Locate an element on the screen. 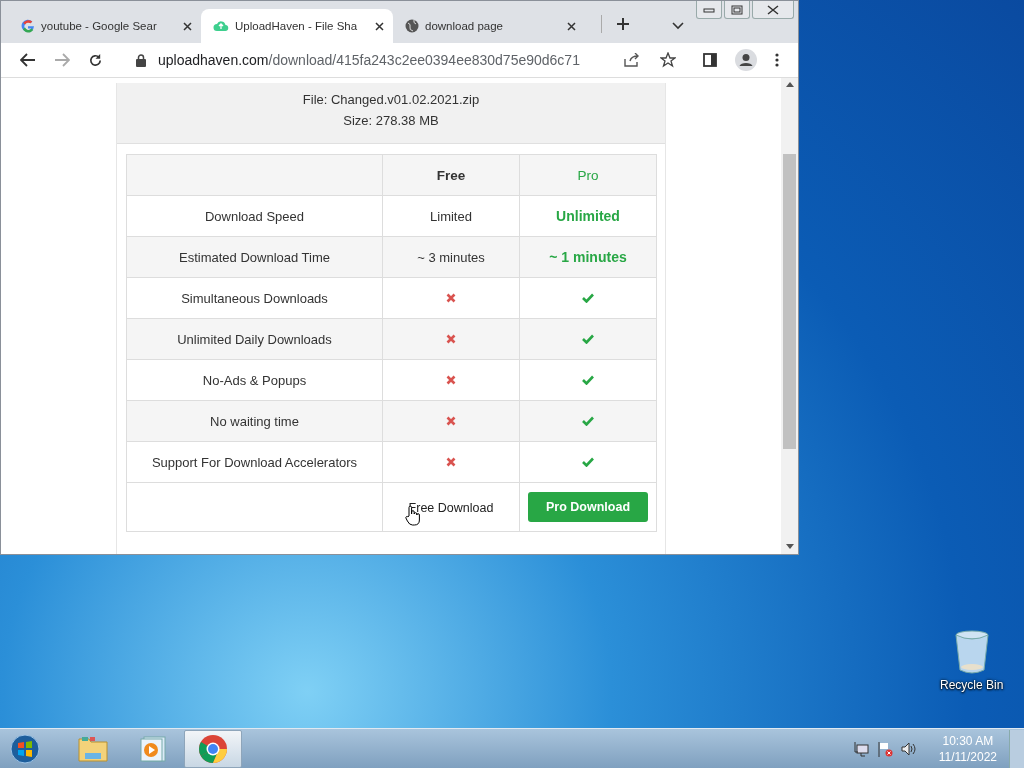 The height and width of the screenshot is (768, 1024). globe-icon is located at coordinates (412, 26).